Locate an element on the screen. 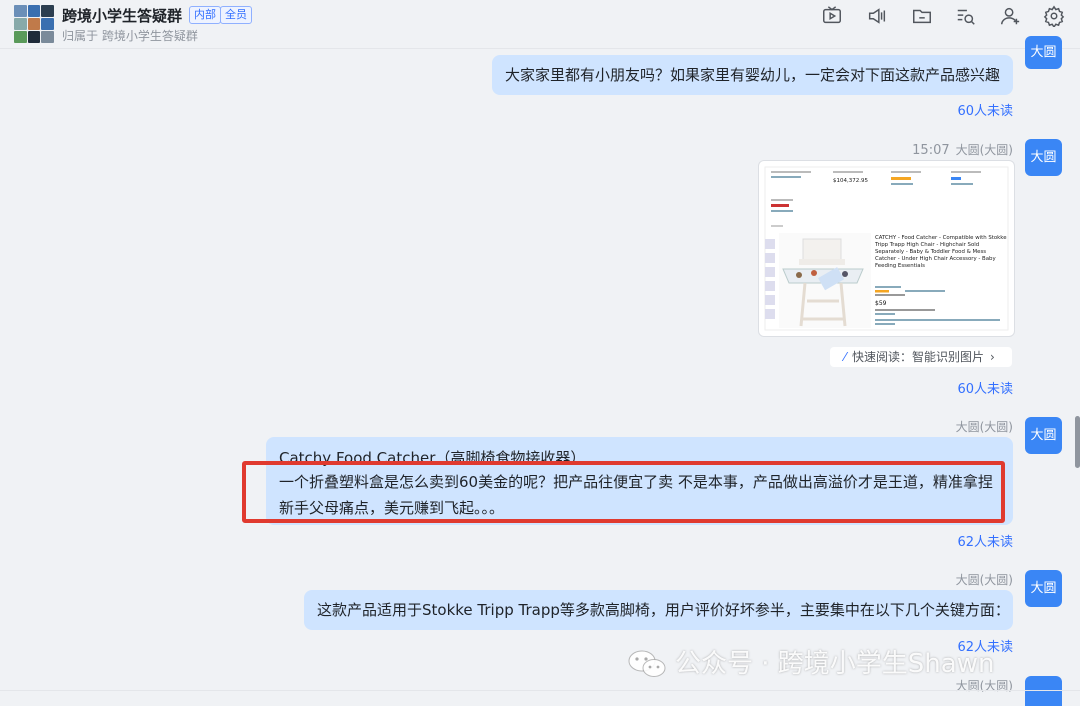  badge-all-members: 全员 is located at coordinates (236, 15).